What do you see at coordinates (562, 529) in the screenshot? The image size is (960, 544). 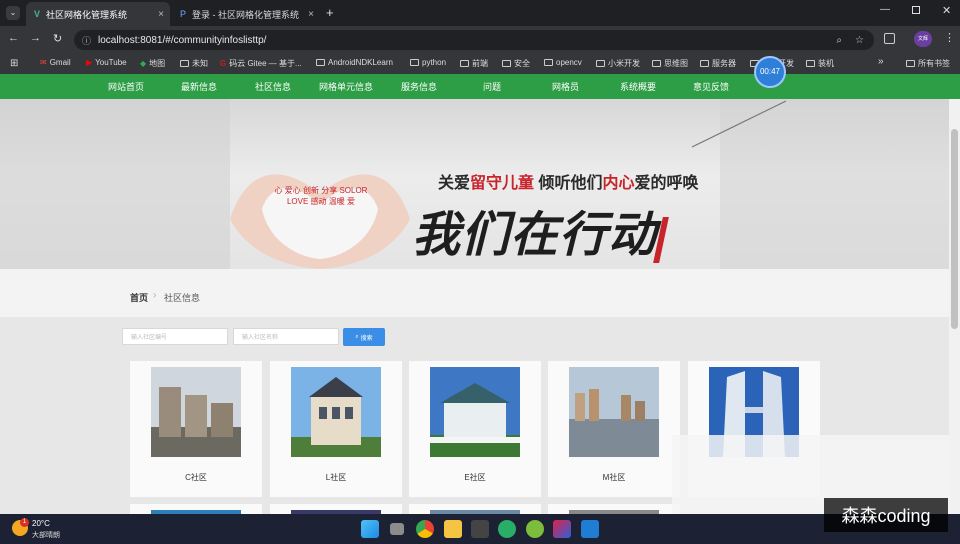 I see `intellij-icon` at bounding box center [562, 529].